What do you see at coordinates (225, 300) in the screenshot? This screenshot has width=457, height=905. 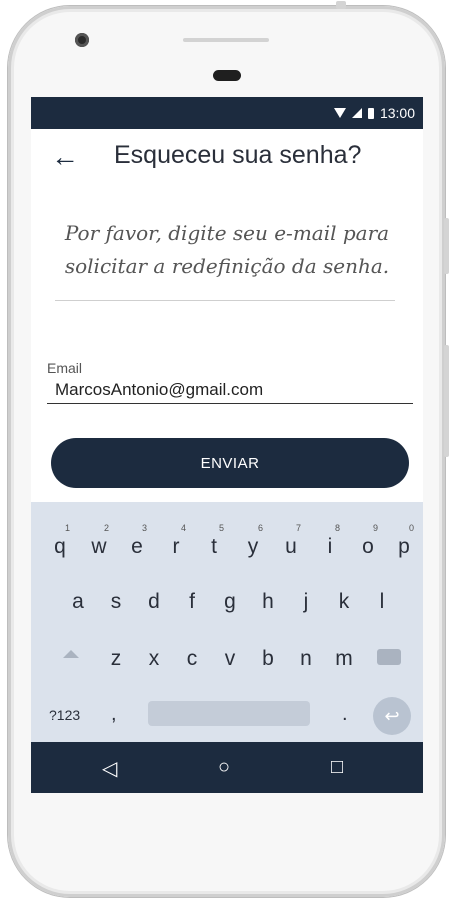 I see `divider` at bounding box center [225, 300].